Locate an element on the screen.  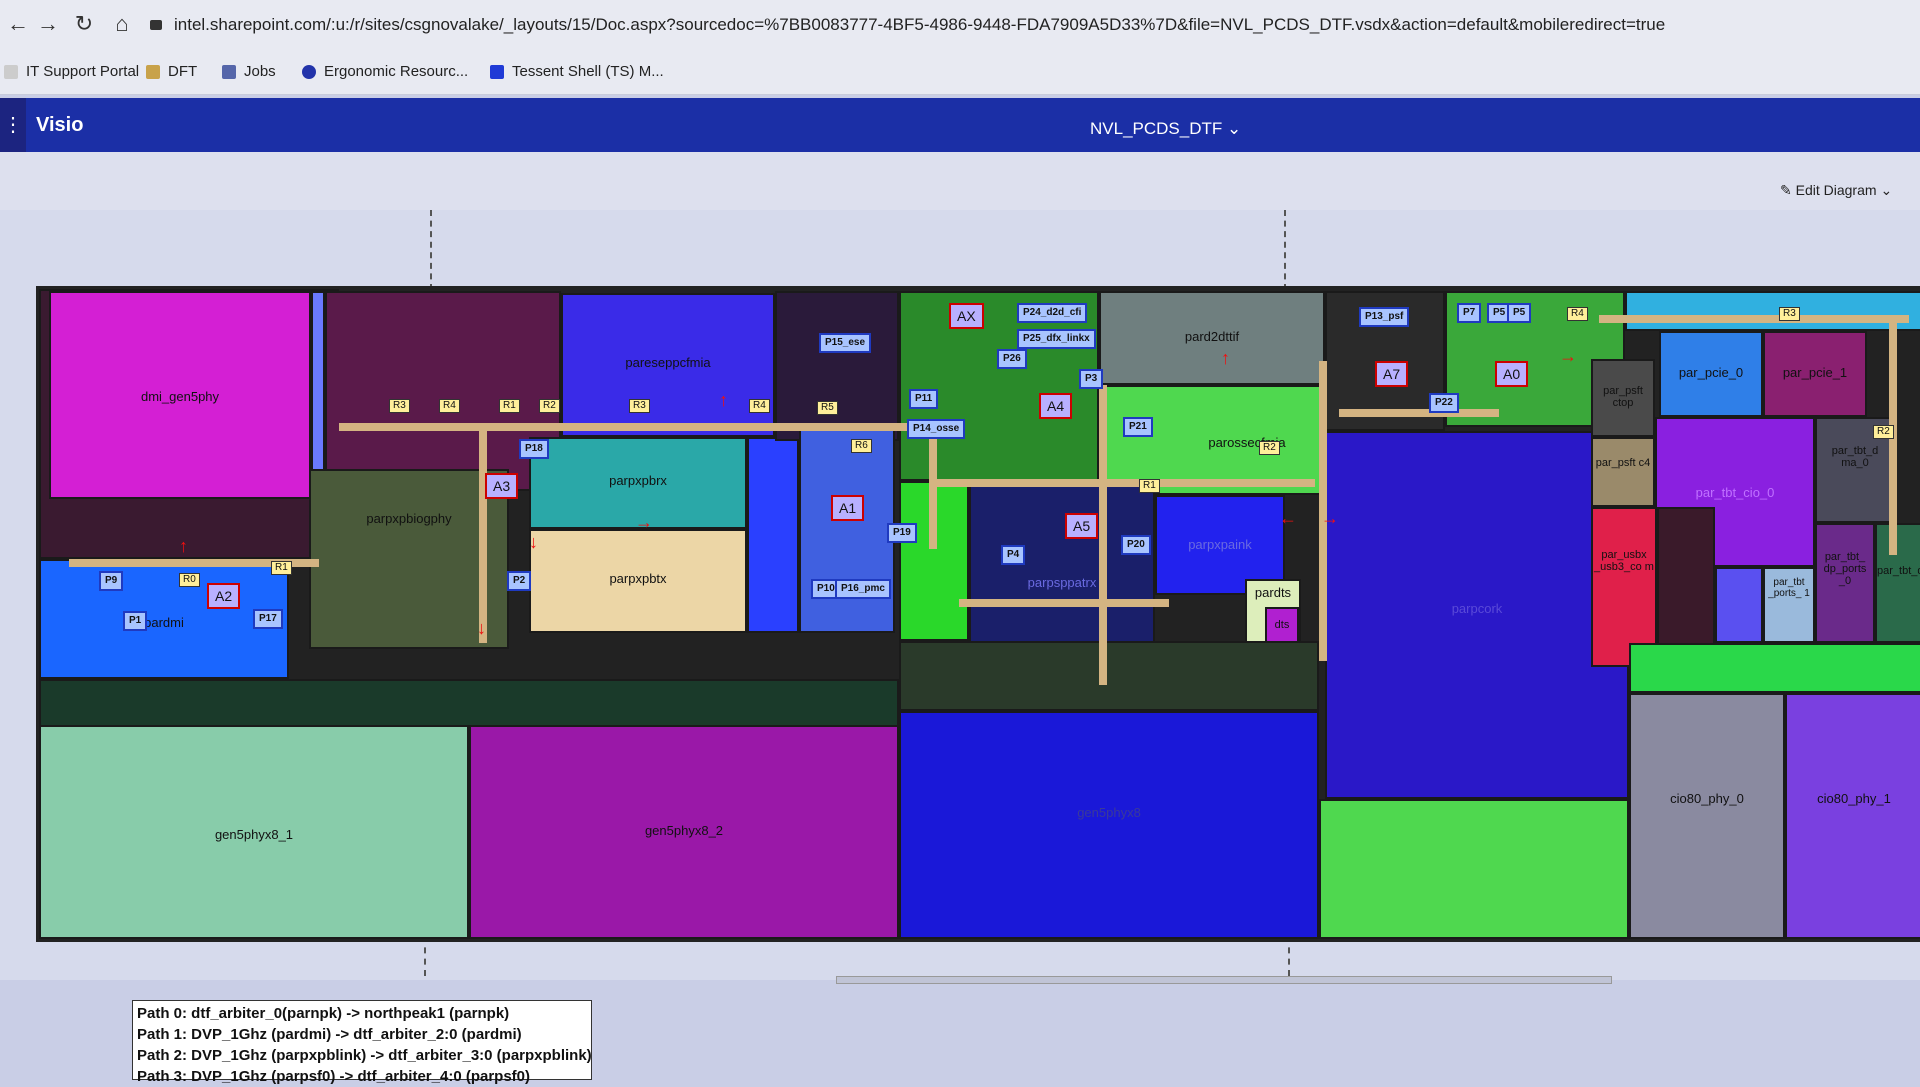
block-par-tbt-dp: par_tbt_dp is located at coordinates (1897, 583).